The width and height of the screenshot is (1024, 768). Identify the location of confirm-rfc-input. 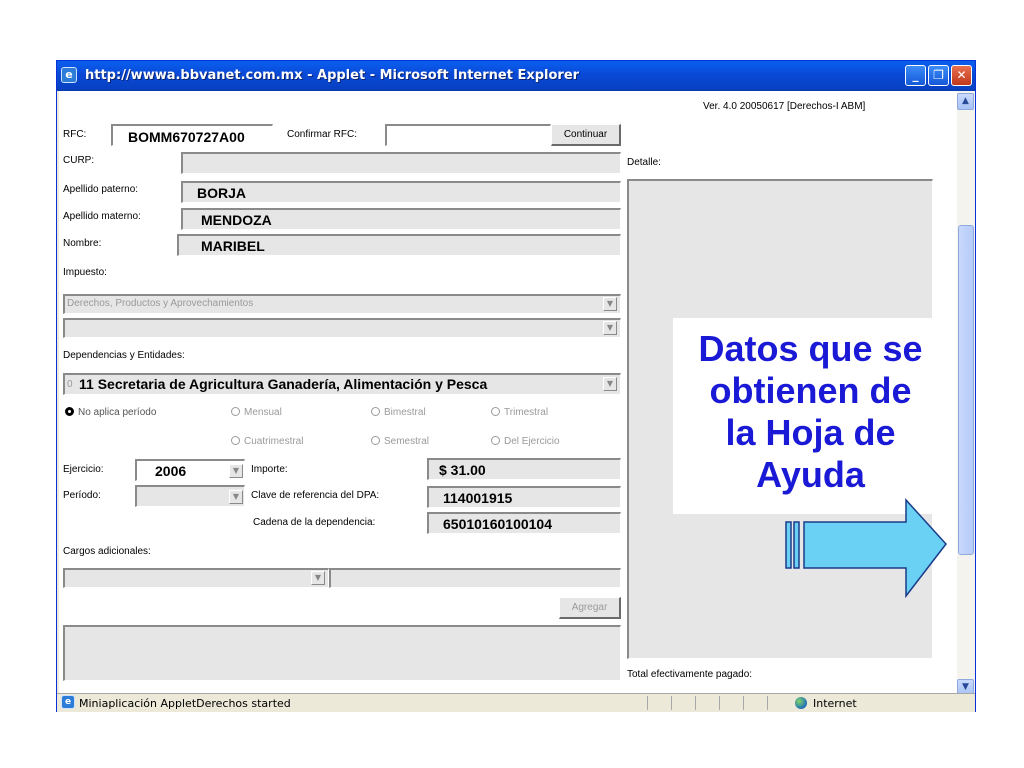
(468, 135).